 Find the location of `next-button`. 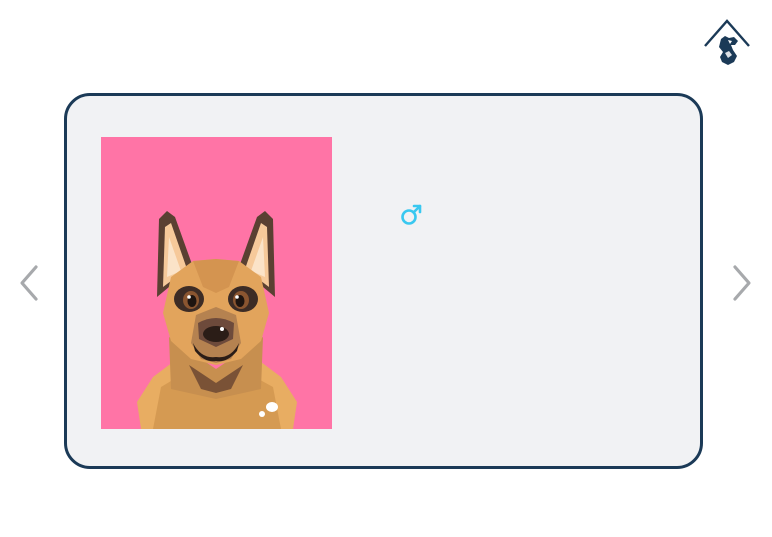

next-button is located at coordinates (742, 283).